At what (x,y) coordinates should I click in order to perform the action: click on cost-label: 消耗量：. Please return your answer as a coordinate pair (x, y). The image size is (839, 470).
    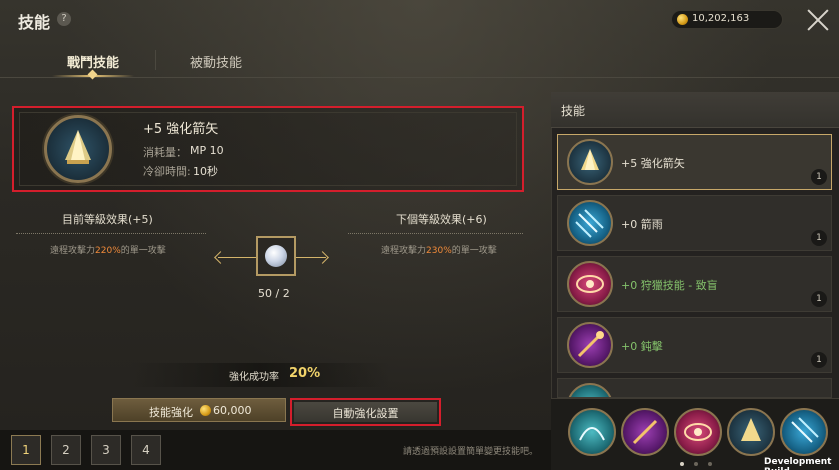
    Looking at the image, I should click on (165, 152).